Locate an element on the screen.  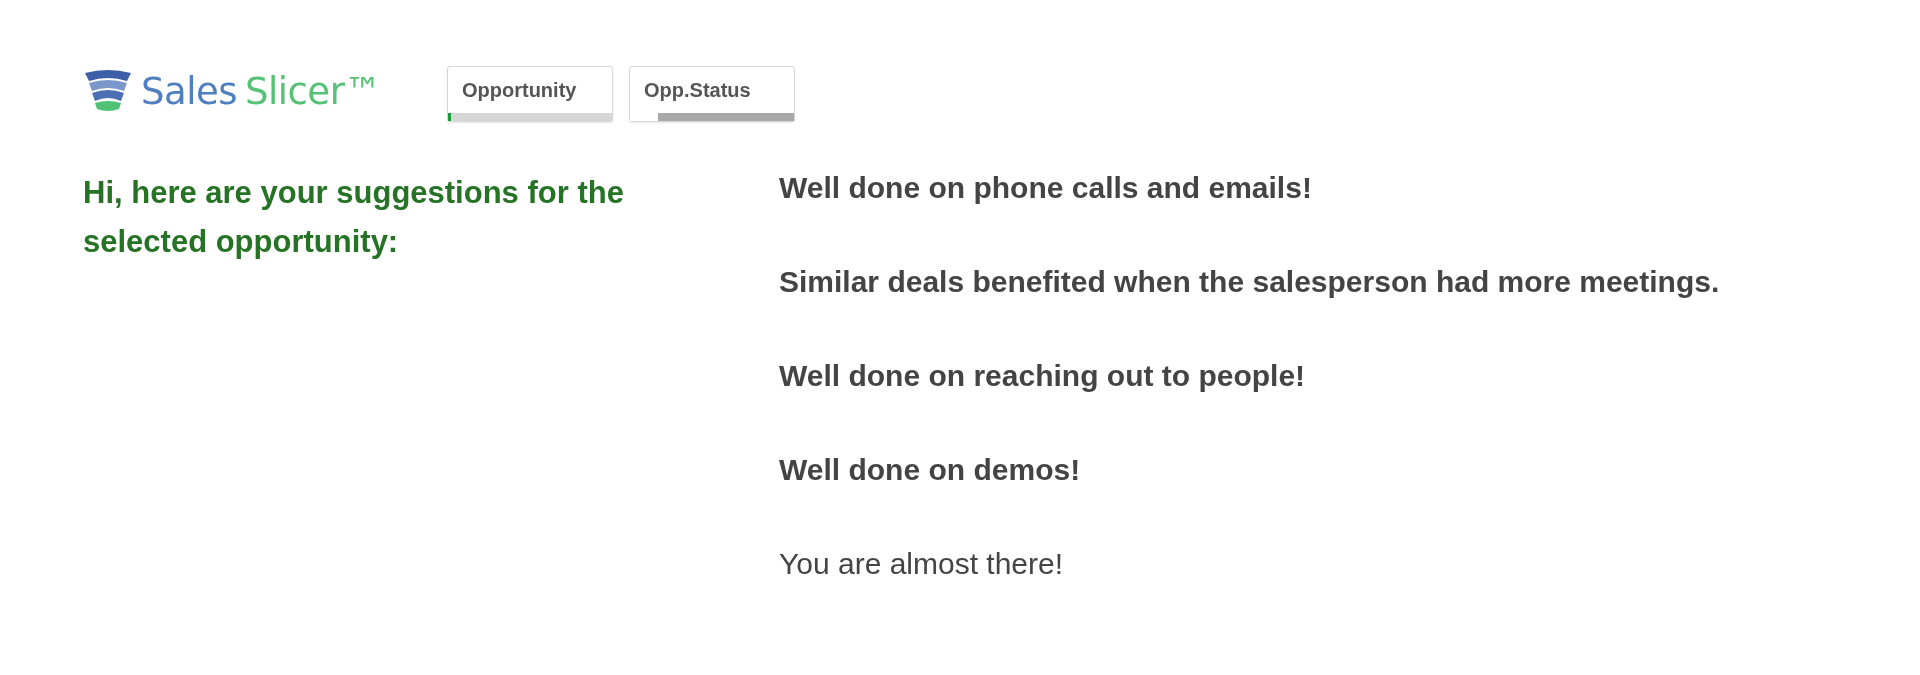
suggestion-text: Well done on demos! is located at coordinates (930, 470).